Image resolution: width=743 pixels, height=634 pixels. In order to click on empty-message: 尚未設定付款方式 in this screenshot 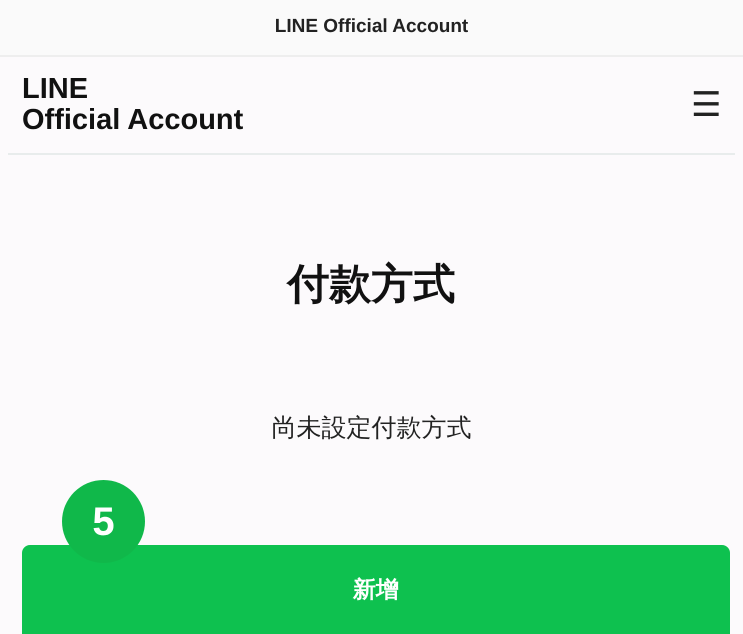, I will do `click(371, 428)`.